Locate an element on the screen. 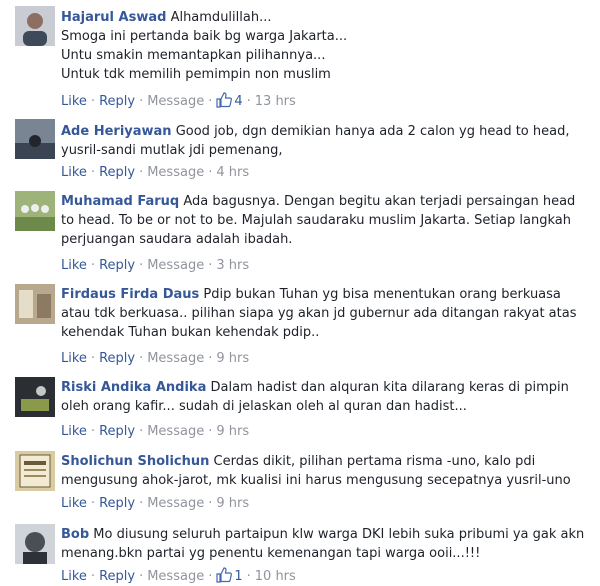 The width and height of the screenshot is (600, 586). timestamp: 10 hrs is located at coordinates (275, 576).